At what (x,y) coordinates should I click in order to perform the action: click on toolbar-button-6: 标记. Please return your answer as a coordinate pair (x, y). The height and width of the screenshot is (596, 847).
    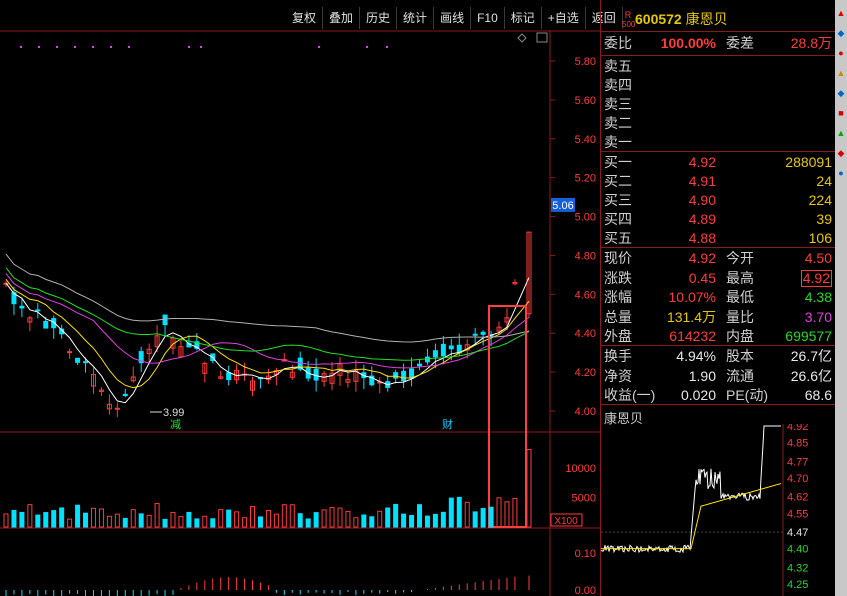
    Looking at the image, I should click on (523, 18).